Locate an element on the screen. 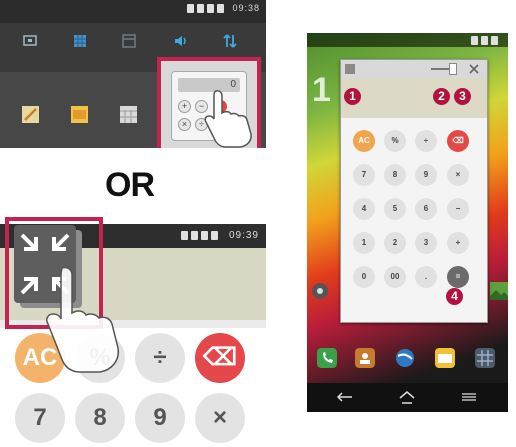  notebook-icon is located at coordinates (79, 114).